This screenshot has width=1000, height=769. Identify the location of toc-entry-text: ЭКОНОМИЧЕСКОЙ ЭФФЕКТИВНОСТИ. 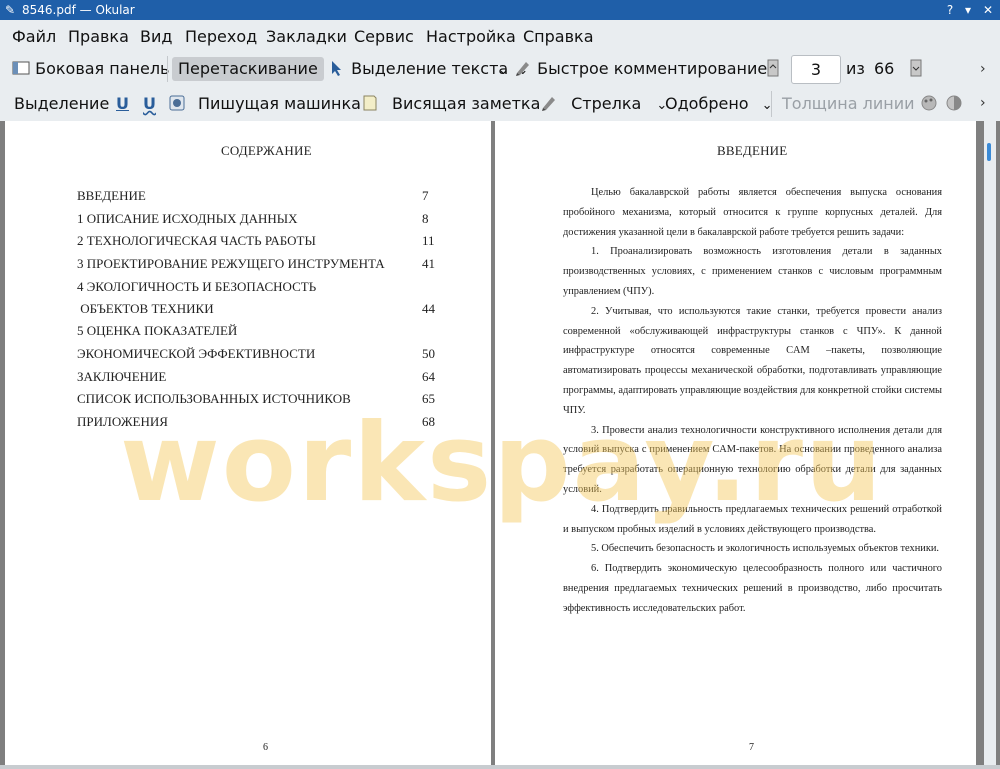
(196, 353).